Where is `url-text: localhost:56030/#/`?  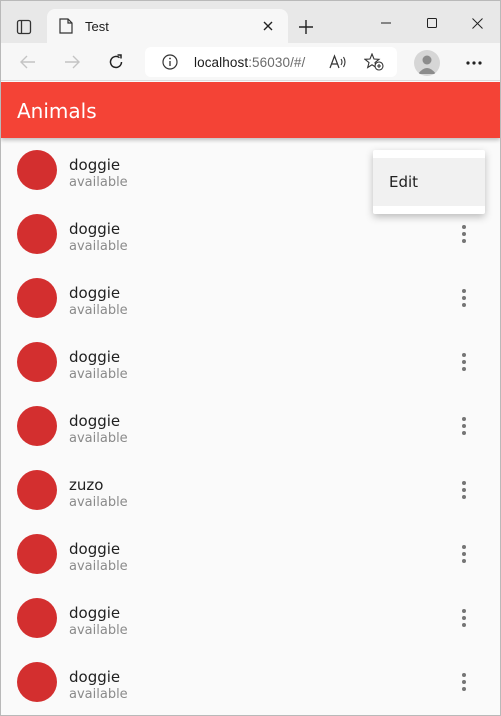
url-text: localhost:56030/#/ is located at coordinates (249, 62).